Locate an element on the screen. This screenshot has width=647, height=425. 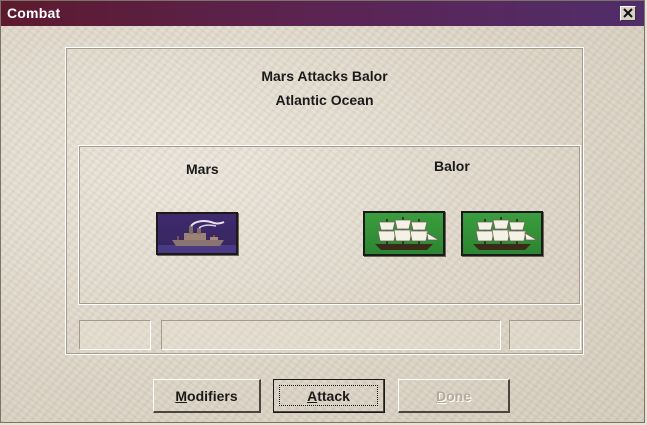
close-icon is located at coordinates (628, 13).